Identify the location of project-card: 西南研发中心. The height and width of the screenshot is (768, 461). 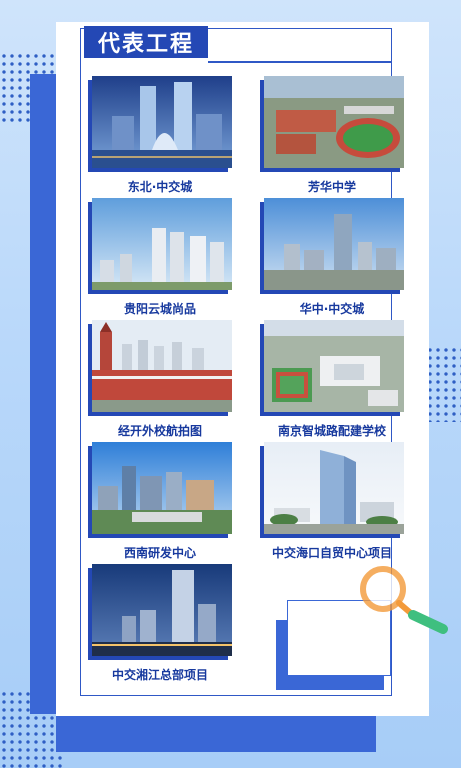
(160, 501).